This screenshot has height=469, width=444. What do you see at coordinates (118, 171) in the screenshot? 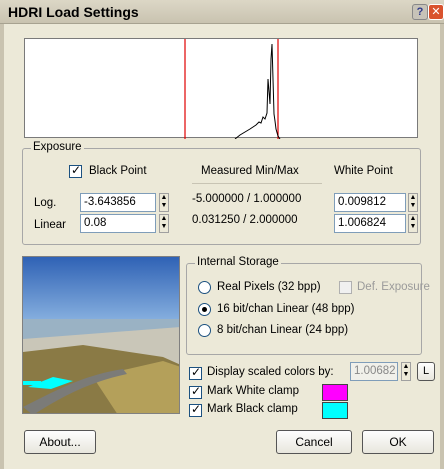
I see `black-point-label: Black Point` at bounding box center [118, 171].